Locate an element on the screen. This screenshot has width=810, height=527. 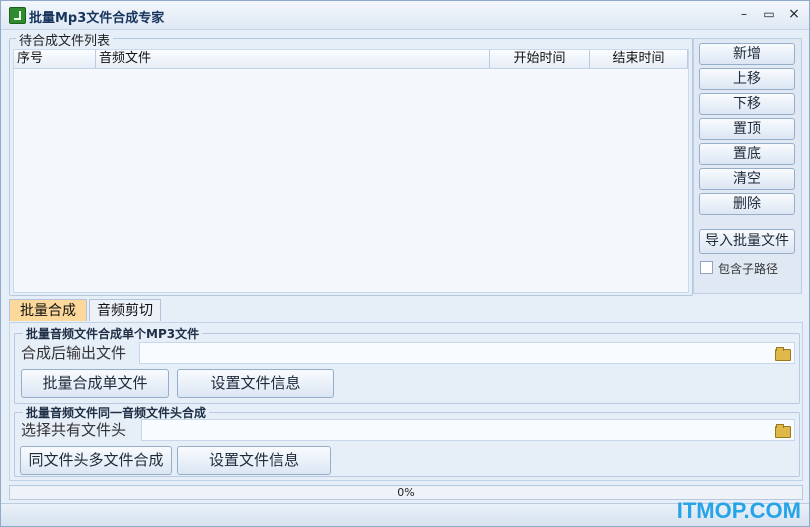
set-file-info-button-2: 设置文件信息 is located at coordinates (254, 460).